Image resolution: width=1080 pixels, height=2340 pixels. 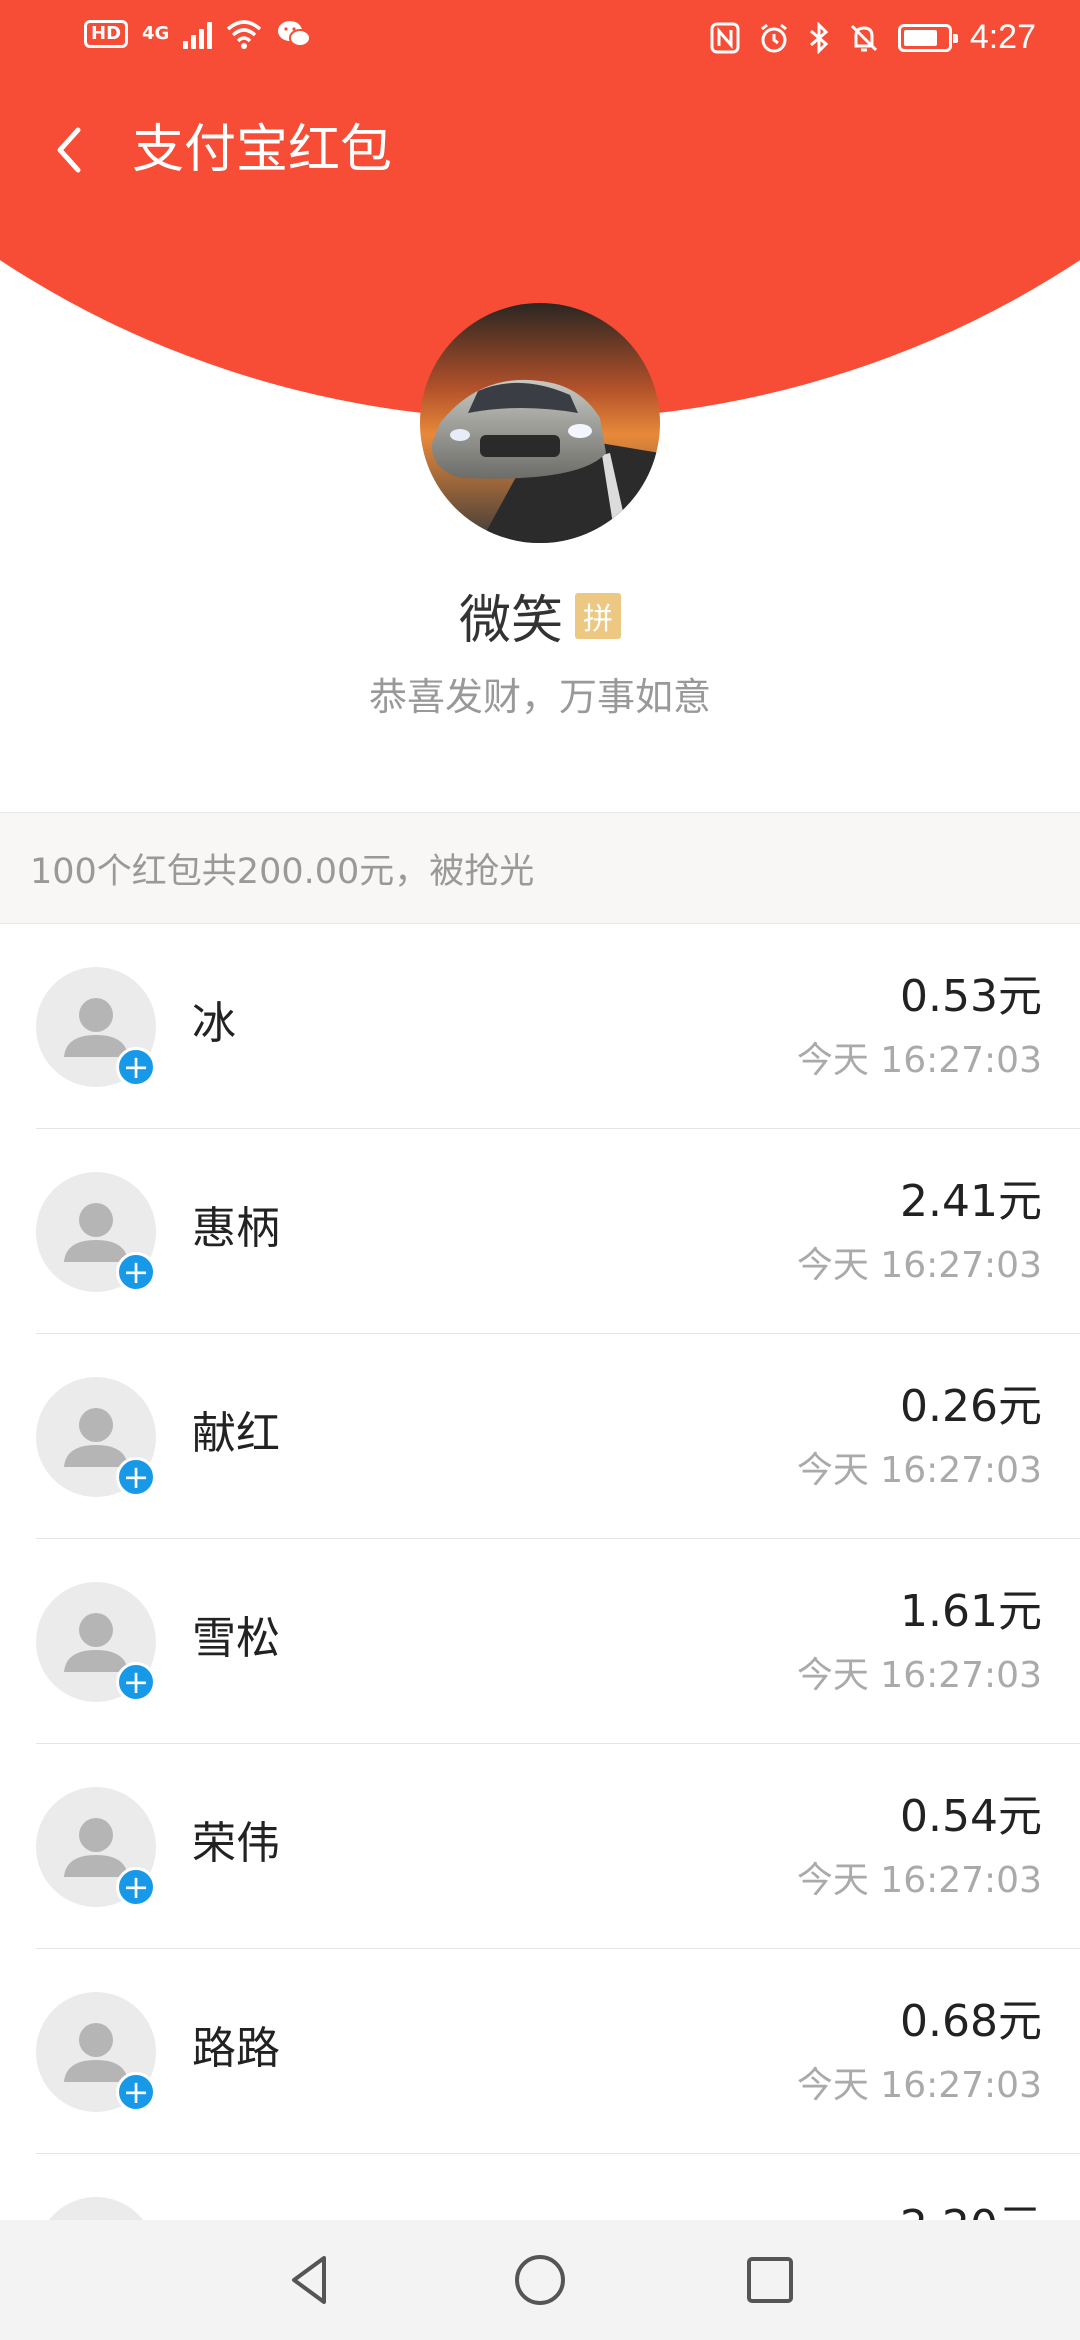 What do you see at coordinates (236, 1433) in the screenshot?
I see `receiver-name: 献红` at bounding box center [236, 1433].